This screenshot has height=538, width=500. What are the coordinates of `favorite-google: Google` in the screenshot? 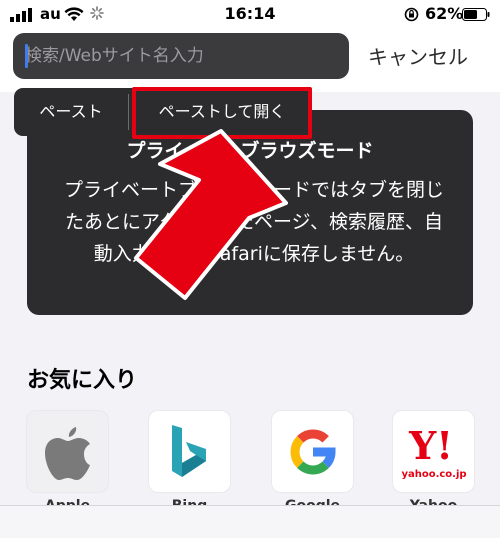 It's located at (312, 462).